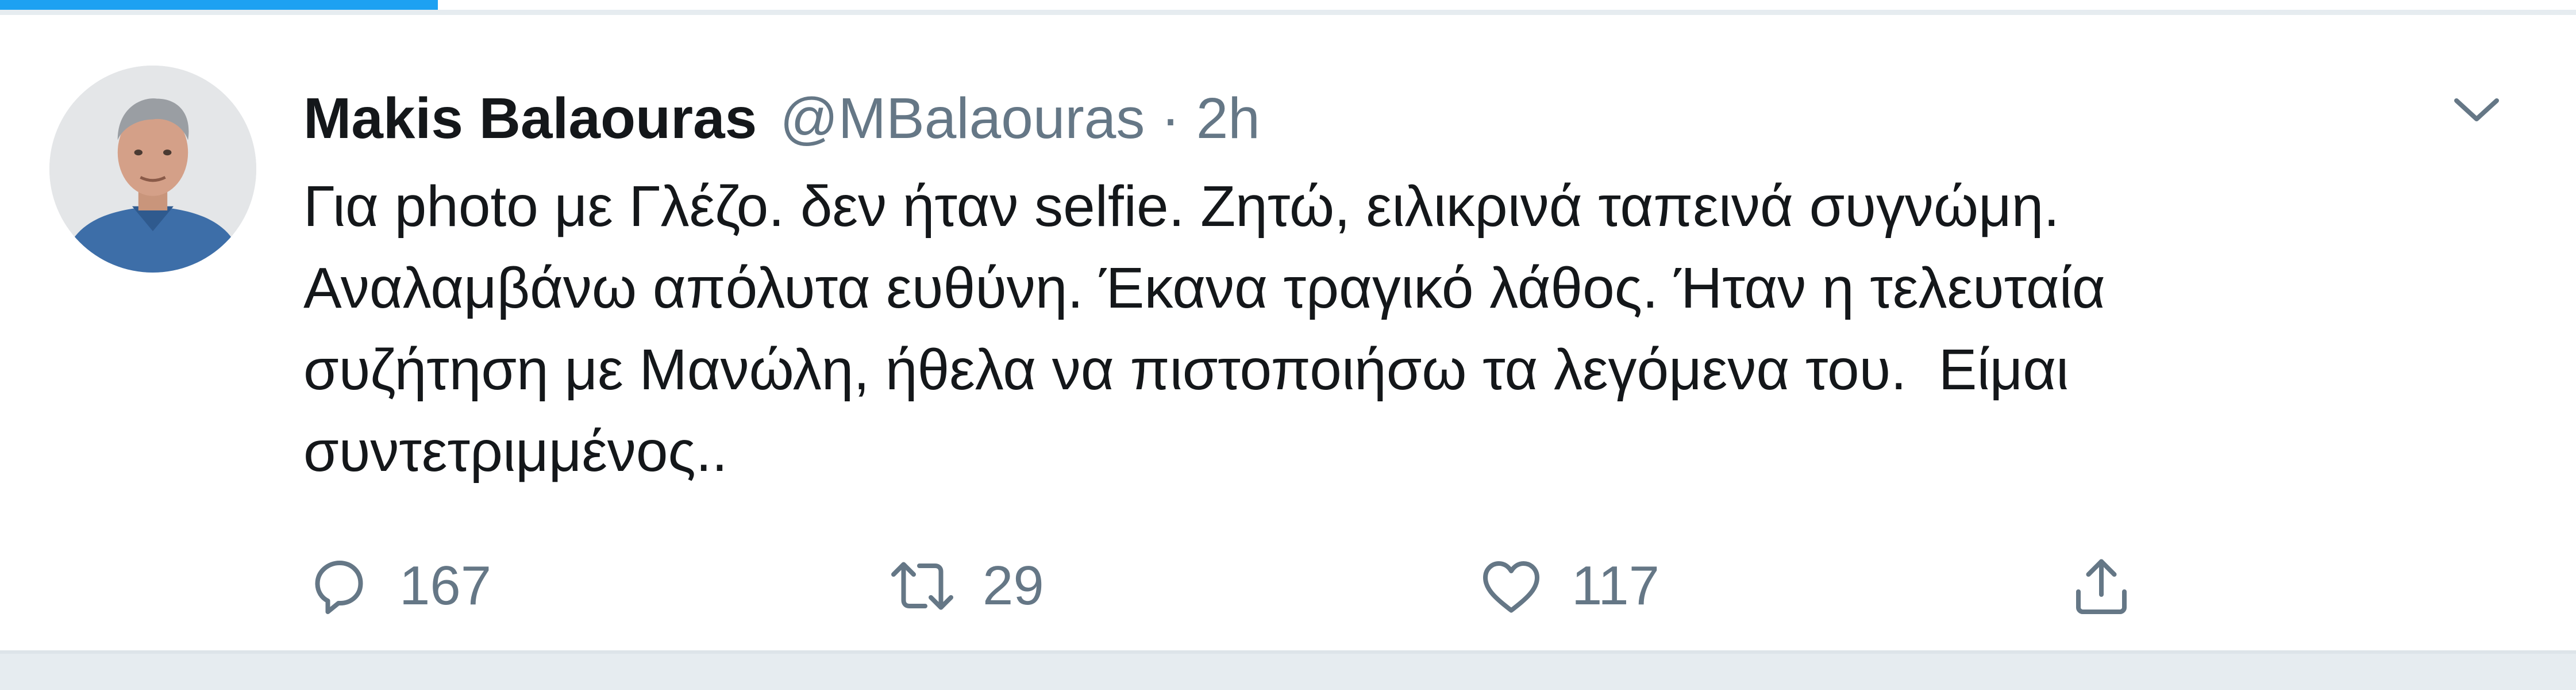 The width and height of the screenshot is (2576, 690). What do you see at coordinates (339, 587) in the screenshot?
I see `reply-icon` at bounding box center [339, 587].